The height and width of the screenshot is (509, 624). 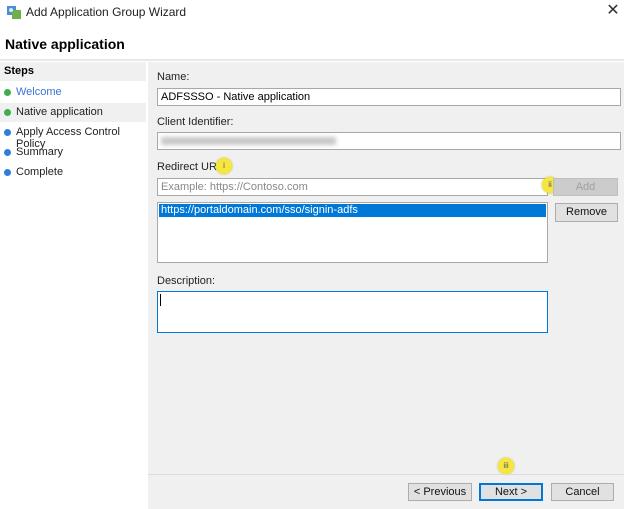 What do you see at coordinates (195, 122) in the screenshot?
I see `client-id-label: Client Identifier:` at bounding box center [195, 122].